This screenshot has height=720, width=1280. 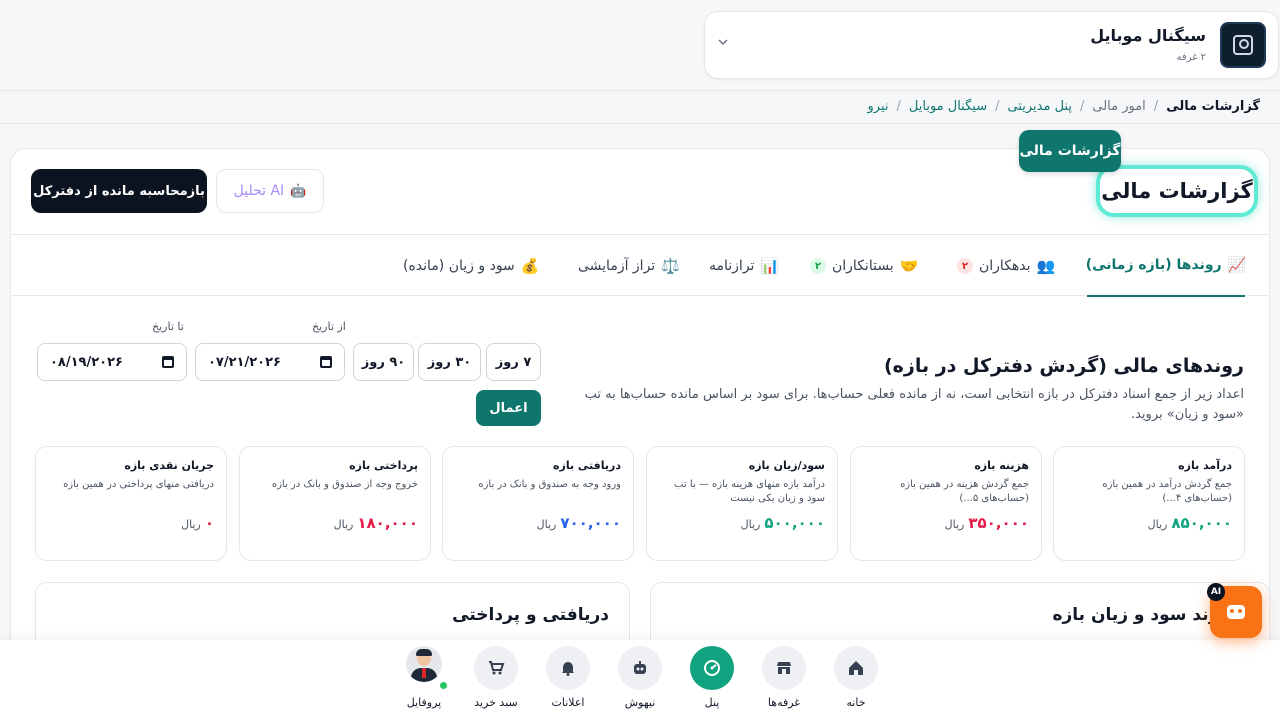 What do you see at coordinates (1201, 523) in the screenshot?
I see `stat-value: ۸۵۰,۰۰۰` at bounding box center [1201, 523].